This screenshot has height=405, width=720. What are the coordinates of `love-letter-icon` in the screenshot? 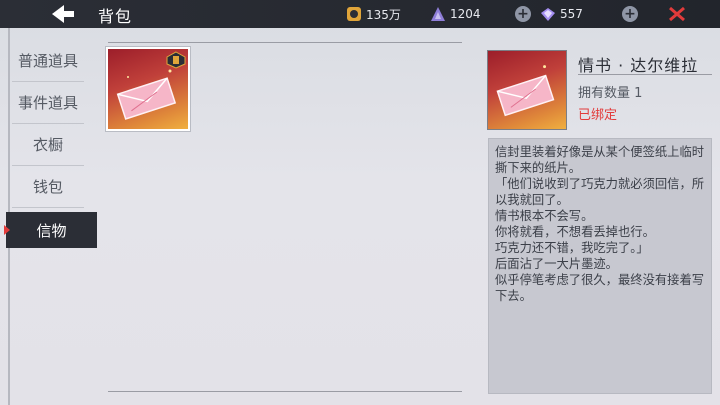 It's located at (525, 91).